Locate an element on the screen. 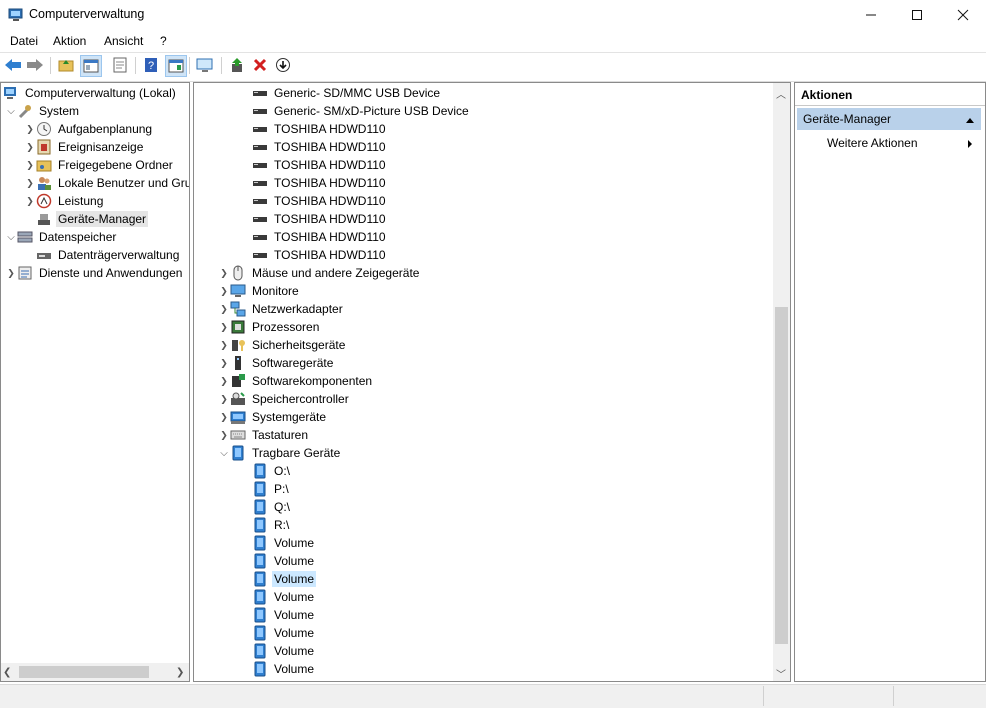 The height and width of the screenshot is (708, 986). back-button is located at coordinates (13, 65).